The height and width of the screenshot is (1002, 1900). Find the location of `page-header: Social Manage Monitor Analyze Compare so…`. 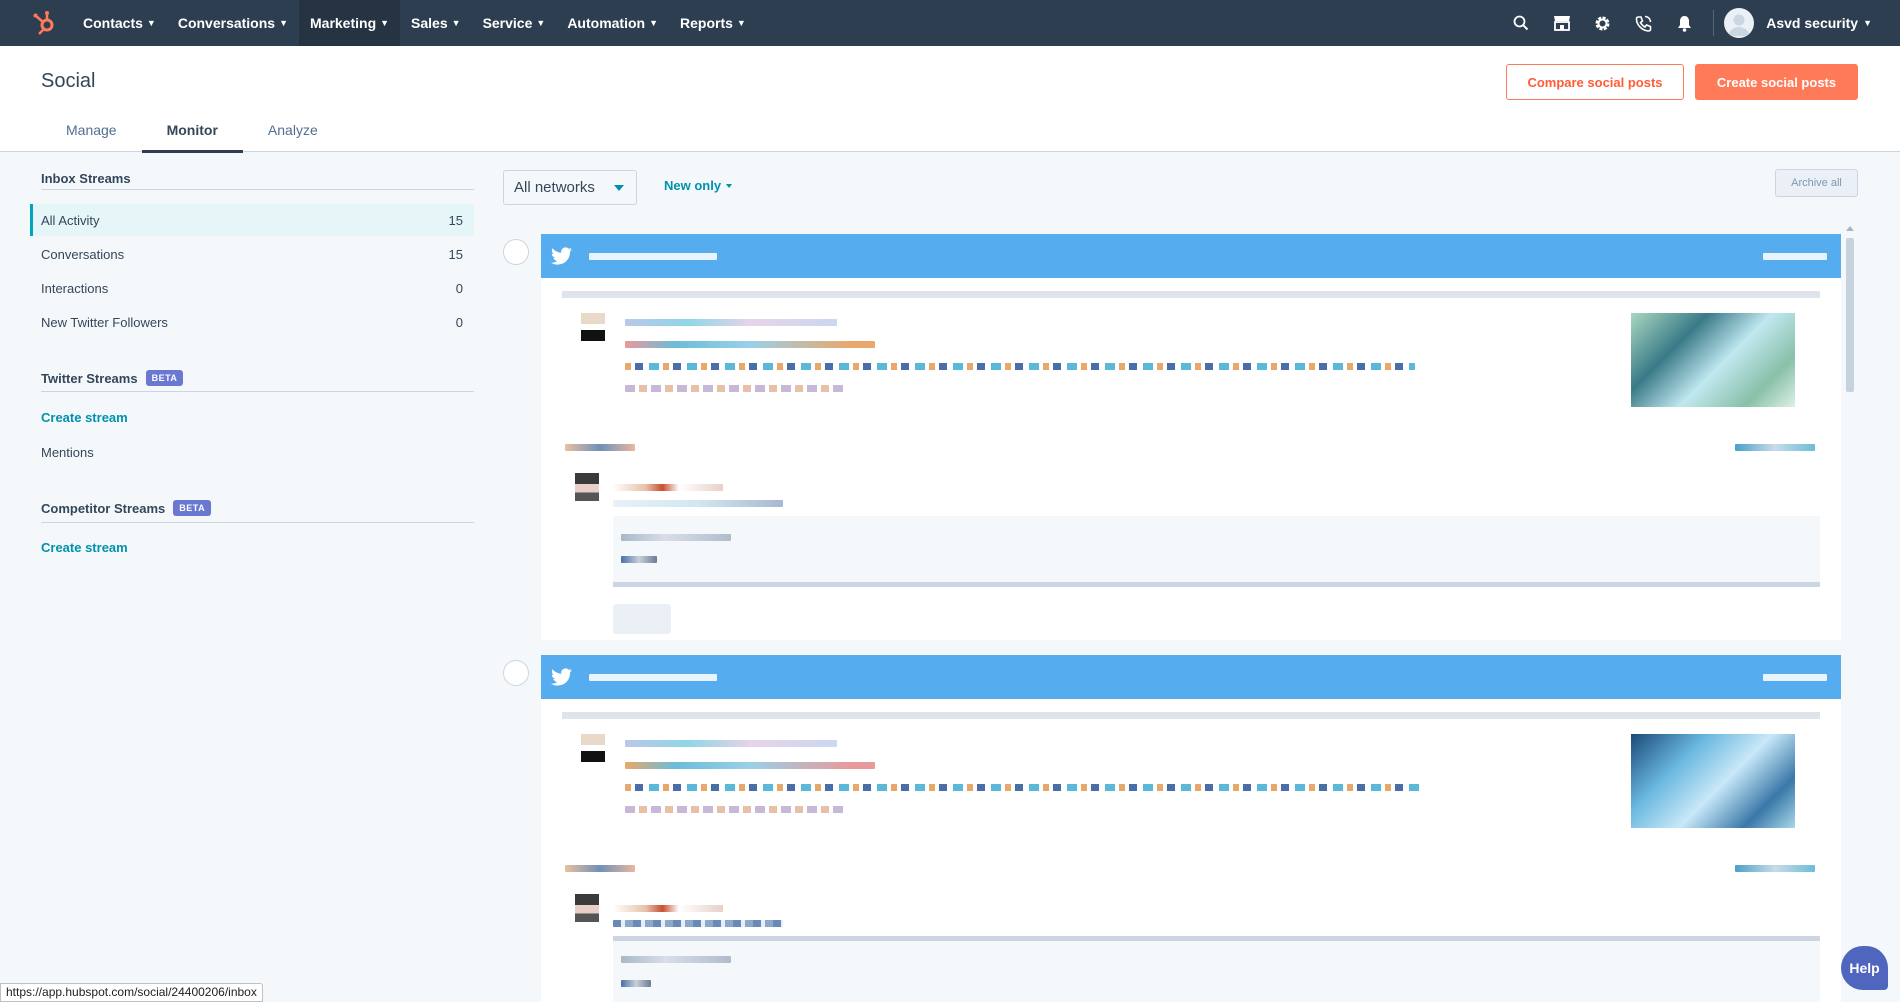

page-header: Social Manage Monitor Analyze Compare so… is located at coordinates (950, 99).